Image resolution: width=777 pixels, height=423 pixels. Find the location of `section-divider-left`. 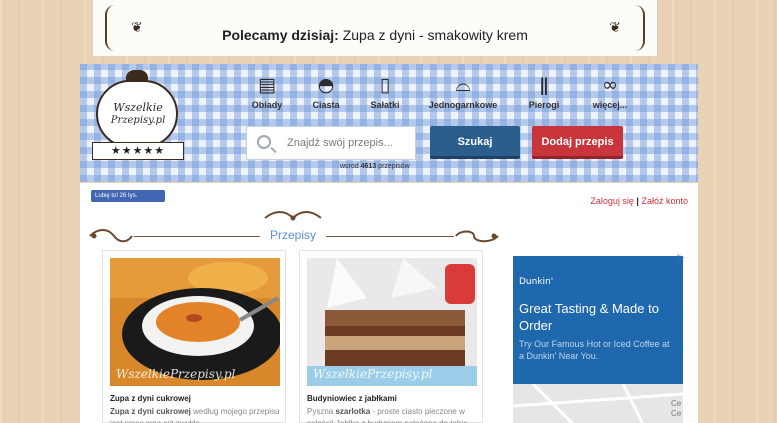

section-divider-left is located at coordinates (197, 236).